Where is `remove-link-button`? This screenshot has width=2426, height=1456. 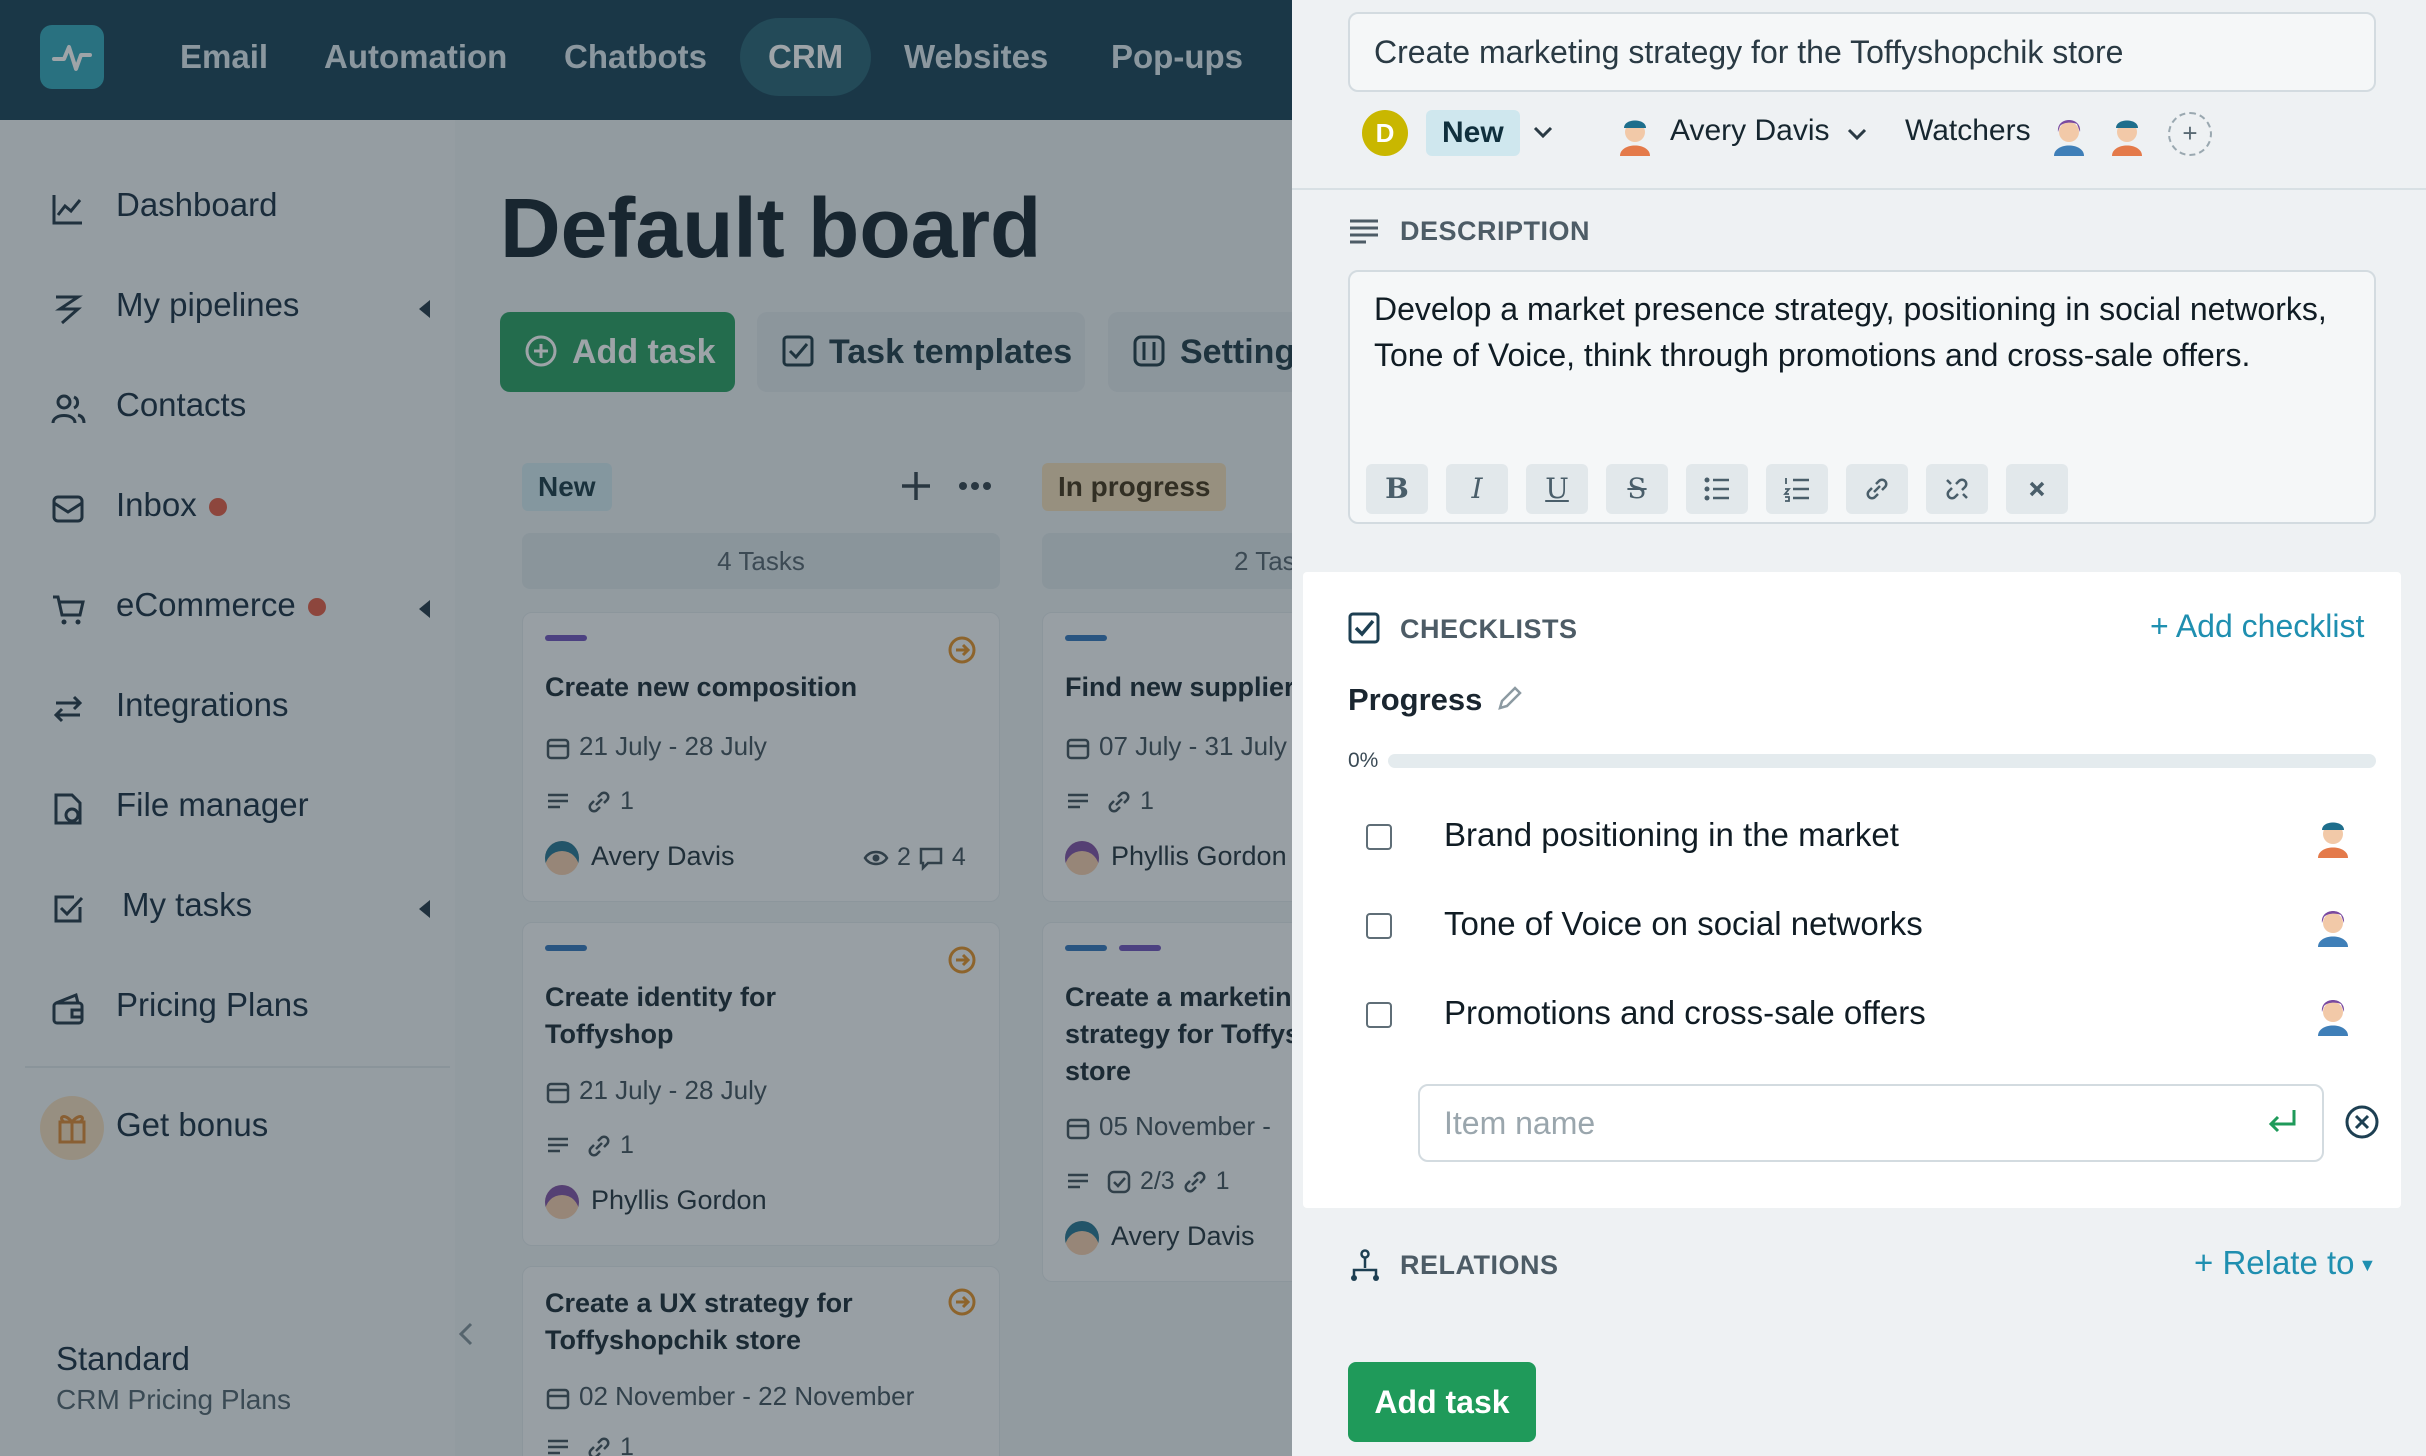
remove-link-button is located at coordinates (1957, 489).